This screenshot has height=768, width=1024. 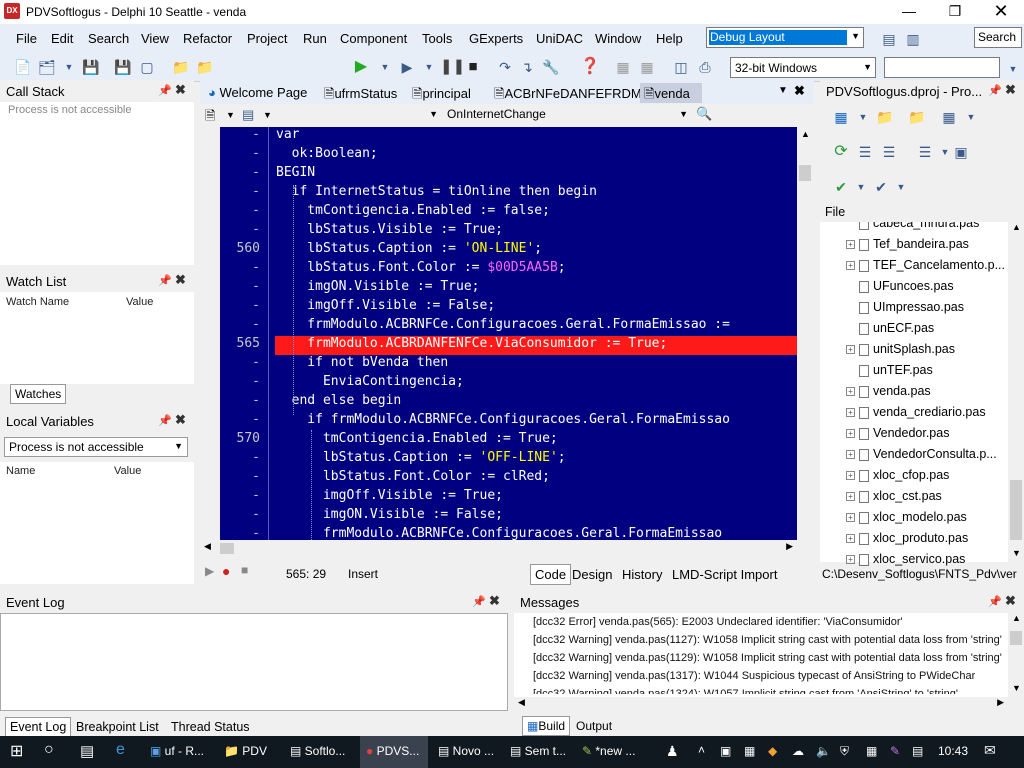 What do you see at coordinates (244, 570) in the screenshot?
I see `stop-macro-icon: ■` at bounding box center [244, 570].